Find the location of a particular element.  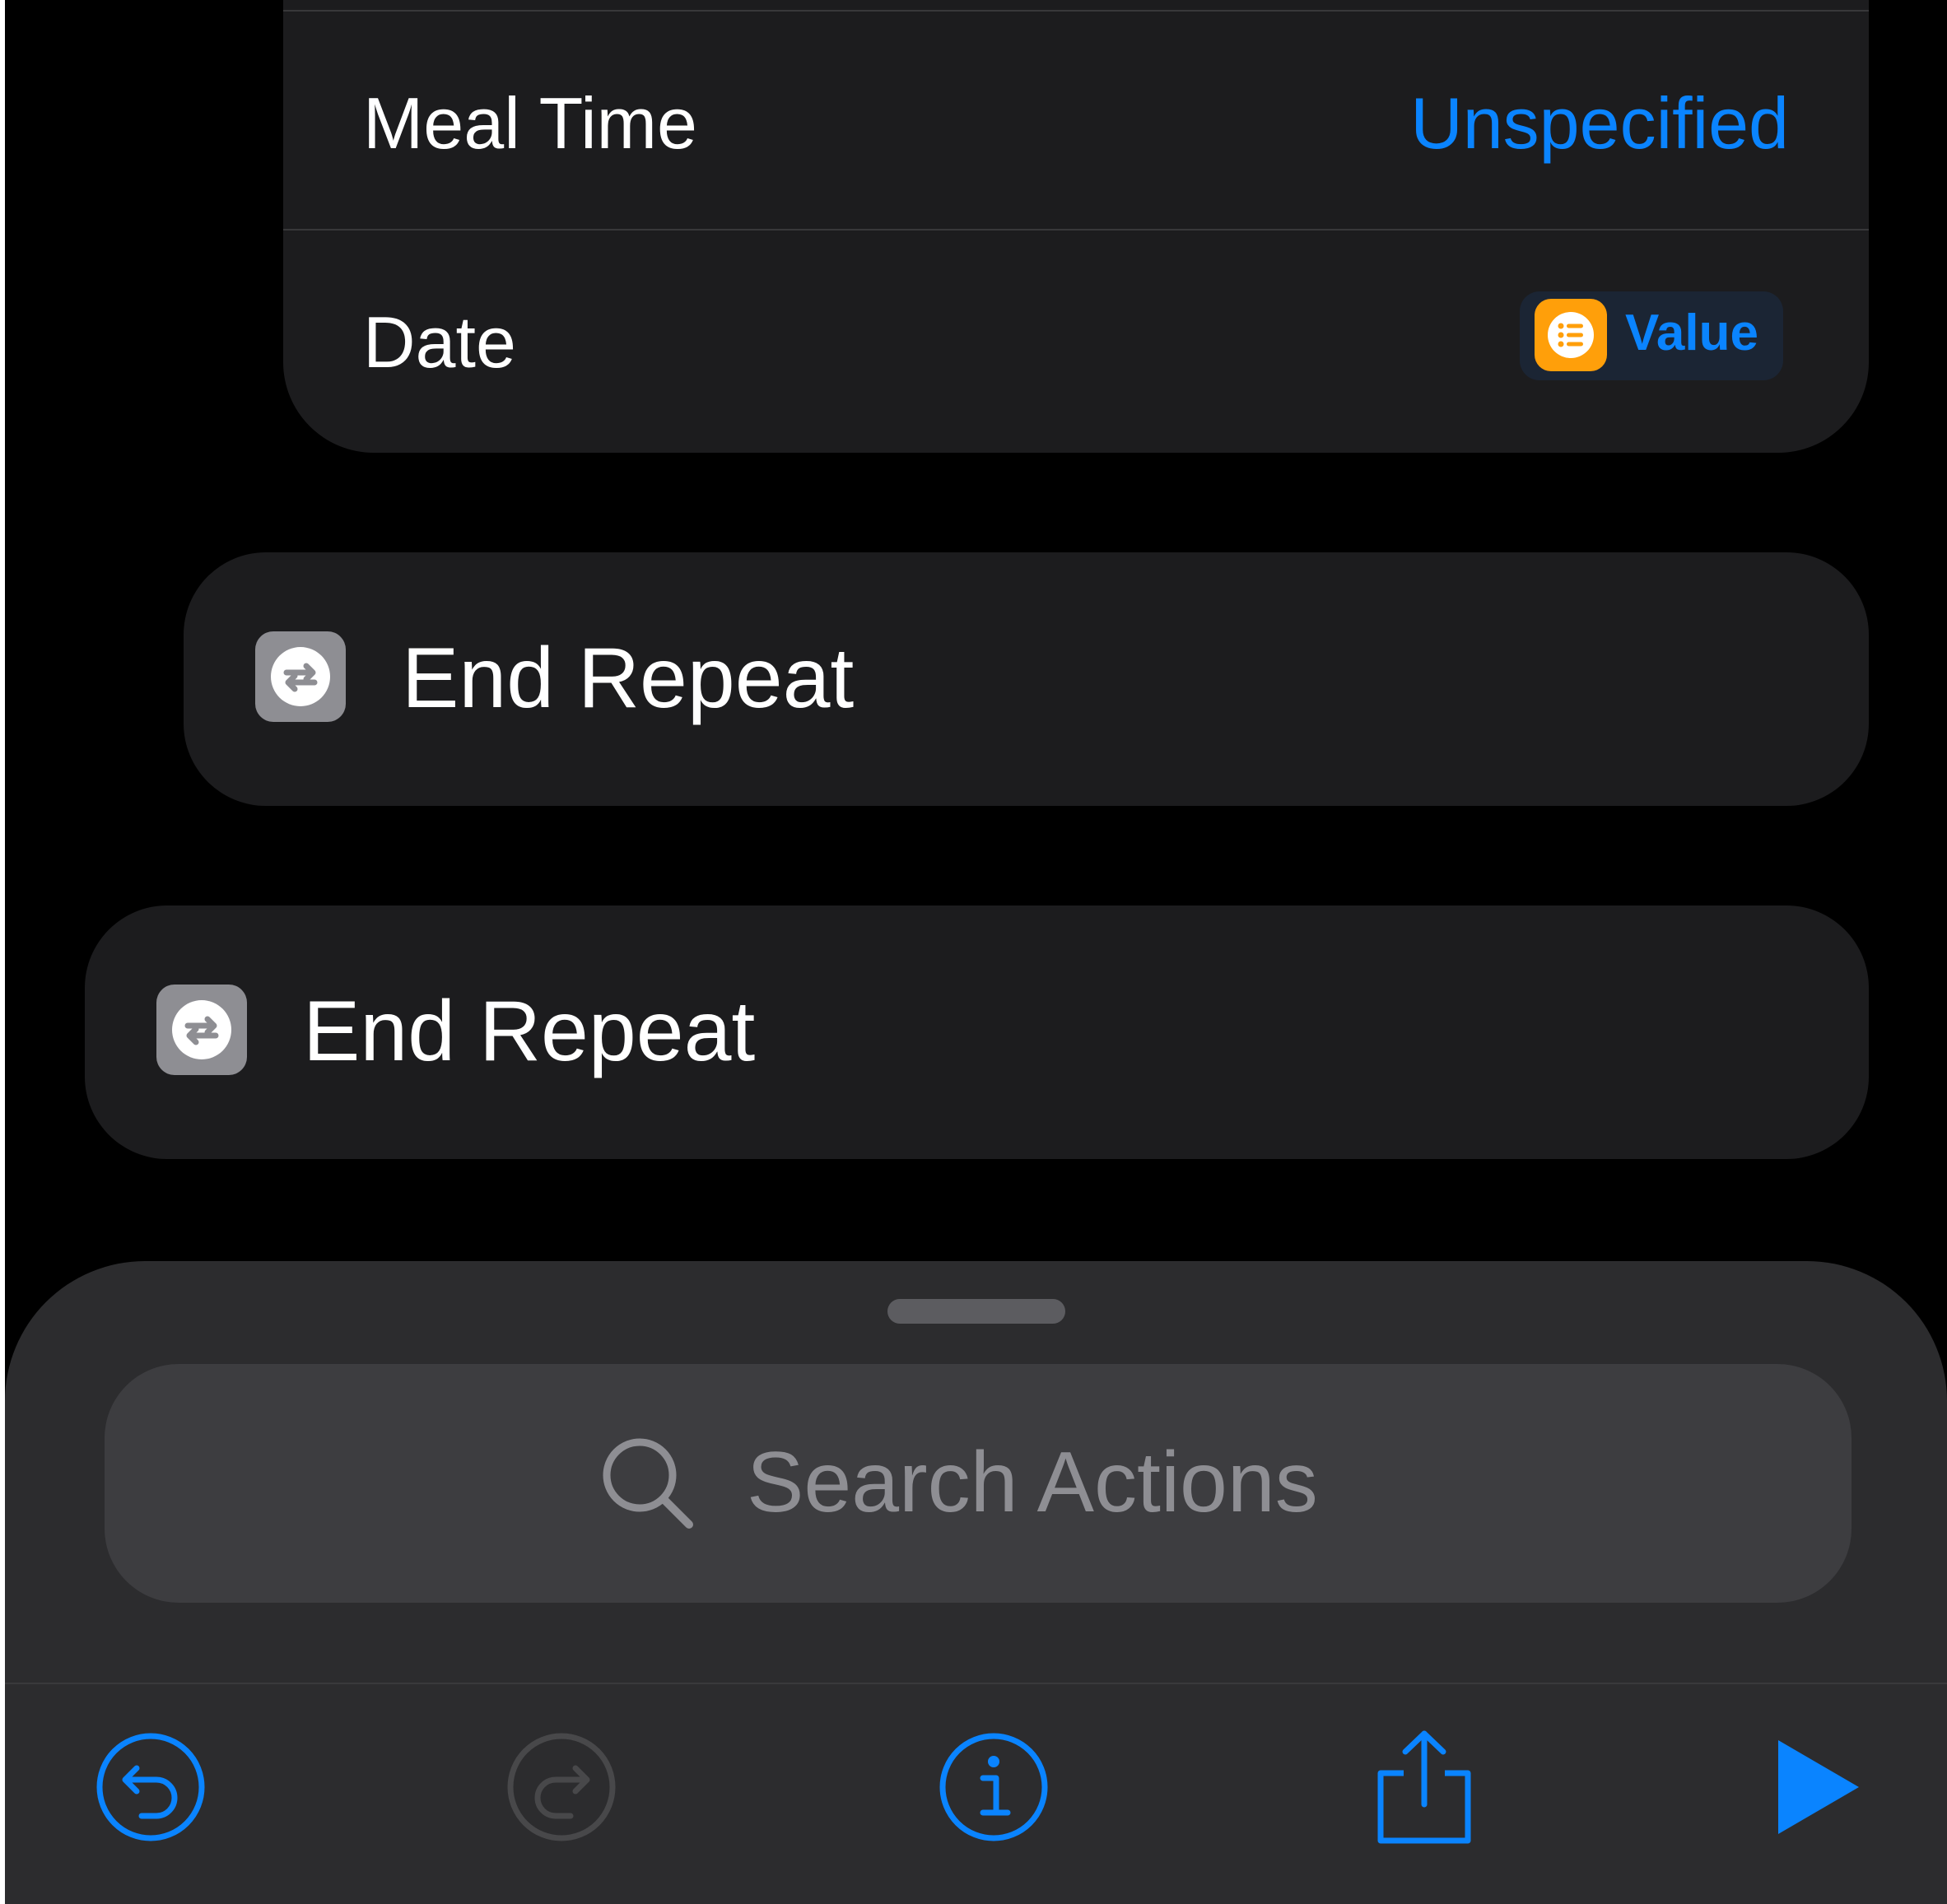

run-button is located at coordinates (1820, 1787).